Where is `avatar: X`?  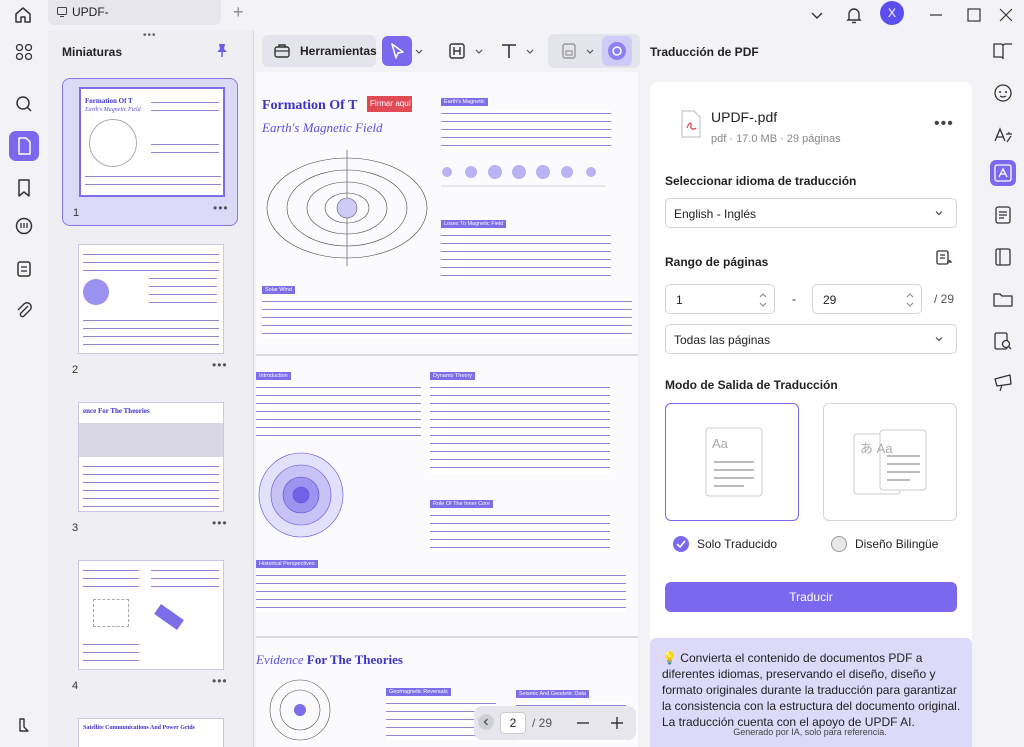 avatar: X is located at coordinates (892, 13).